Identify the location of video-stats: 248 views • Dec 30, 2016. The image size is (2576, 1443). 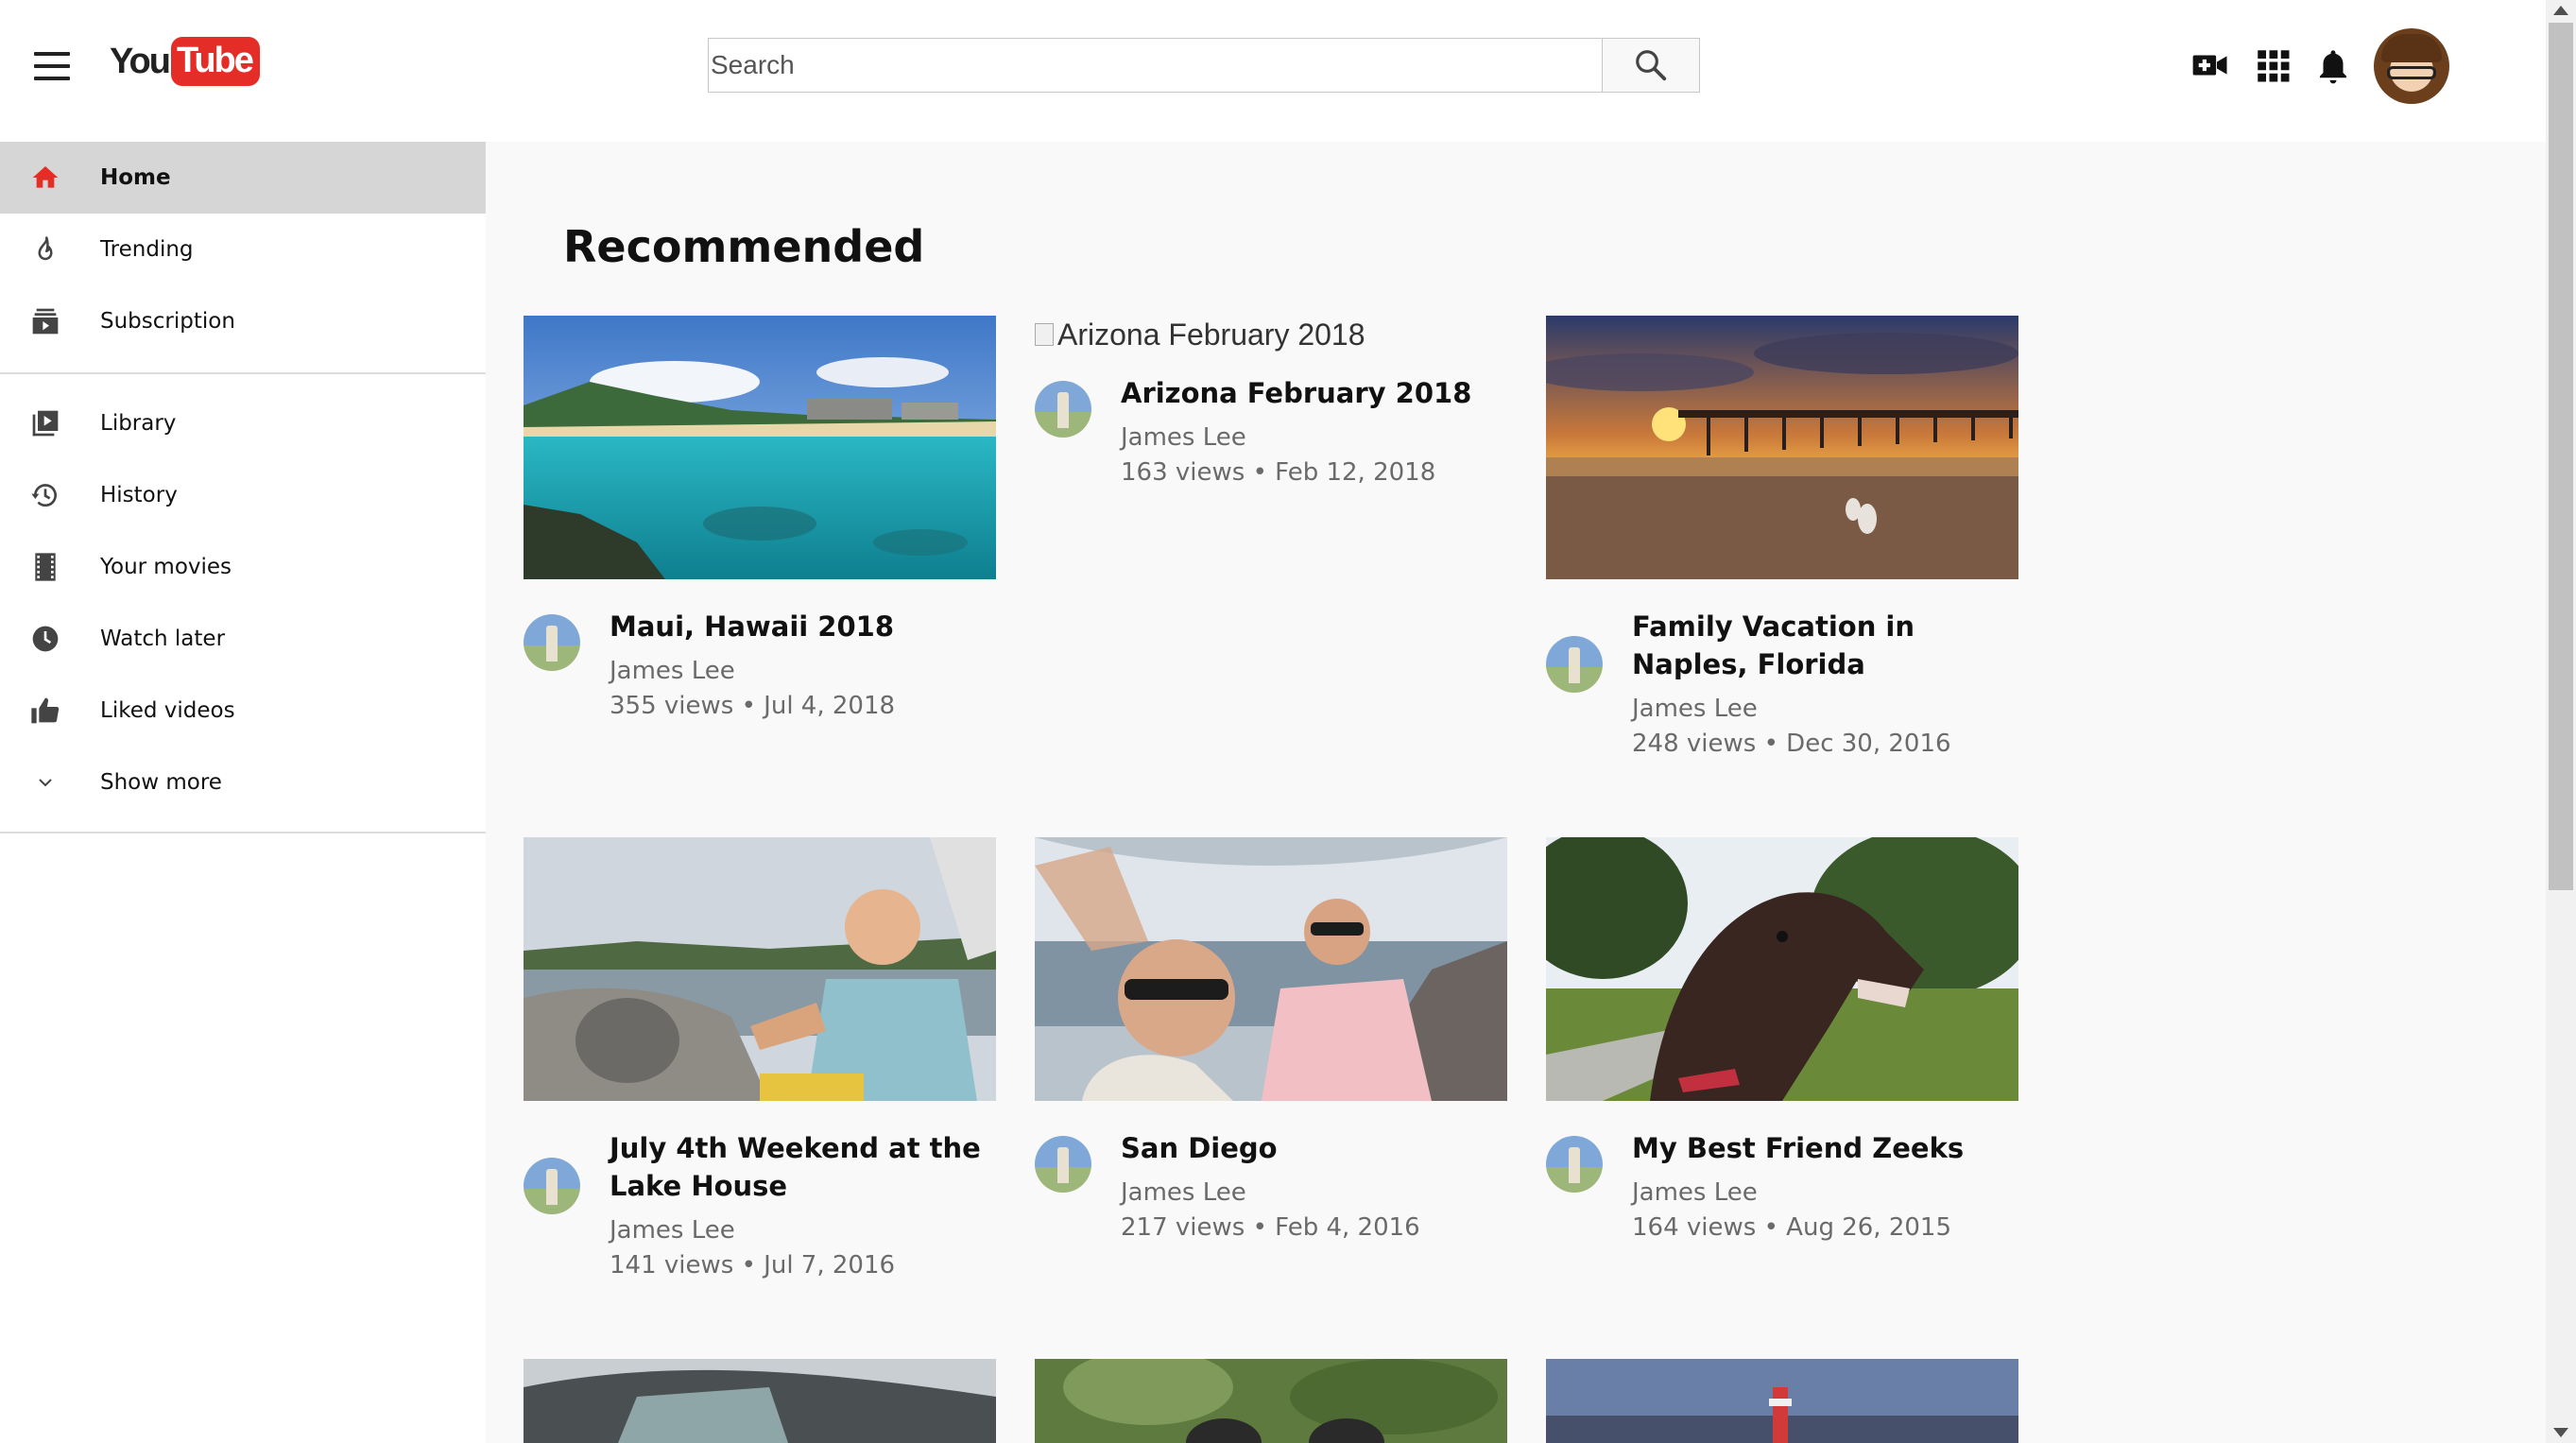
(1791, 744).